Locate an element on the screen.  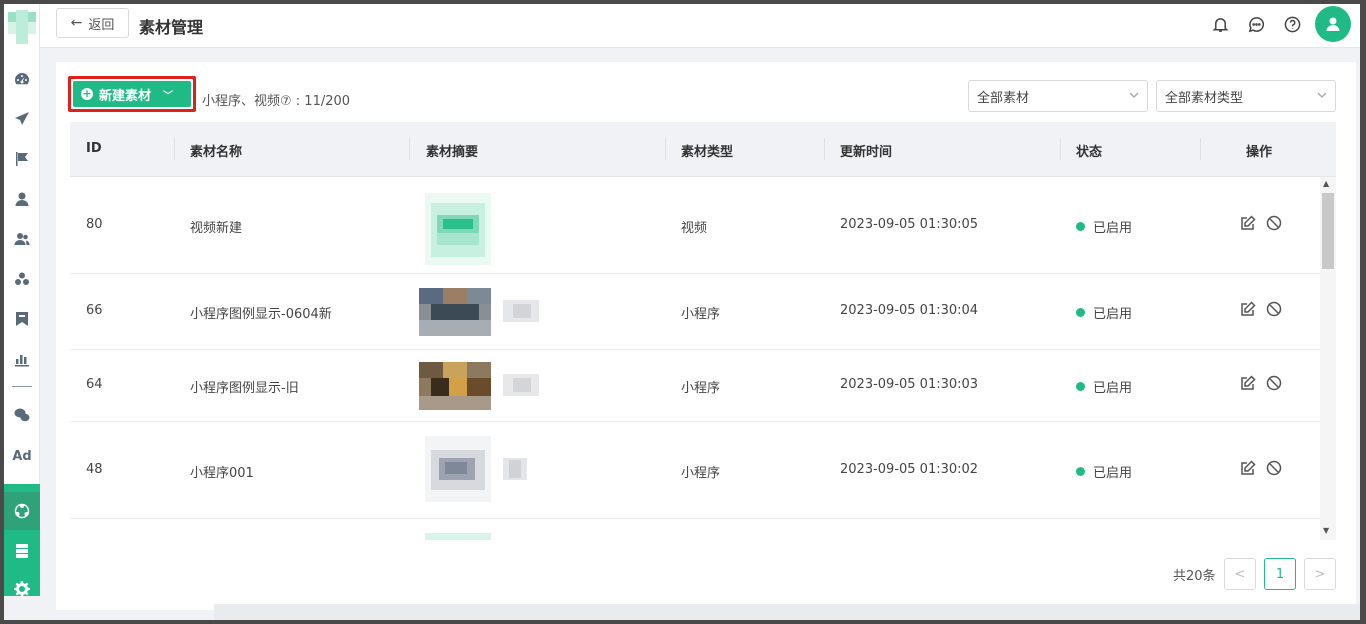
cell-updated: 2023-09-05 01:30:04 is located at coordinates (909, 310).